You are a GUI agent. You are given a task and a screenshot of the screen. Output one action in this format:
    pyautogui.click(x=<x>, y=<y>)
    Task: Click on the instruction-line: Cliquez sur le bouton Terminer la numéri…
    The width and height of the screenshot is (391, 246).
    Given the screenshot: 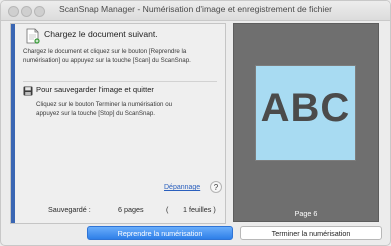 What is the action you would take?
    pyautogui.click(x=104, y=104)
    